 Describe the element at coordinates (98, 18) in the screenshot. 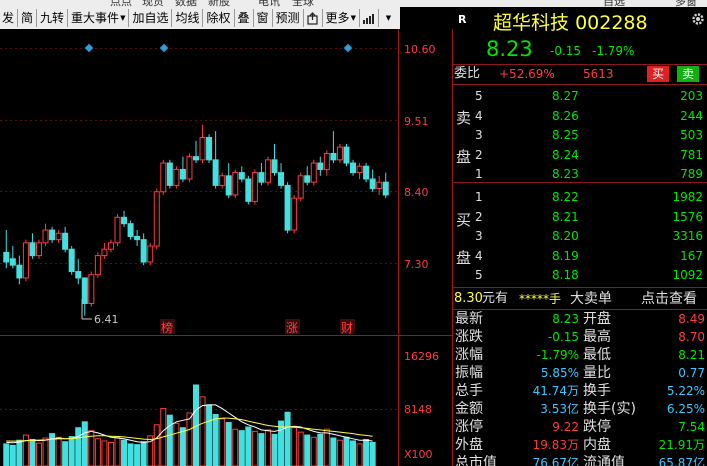

I see `toolbar-major-events-button: 重大事件 ▼` at that location.